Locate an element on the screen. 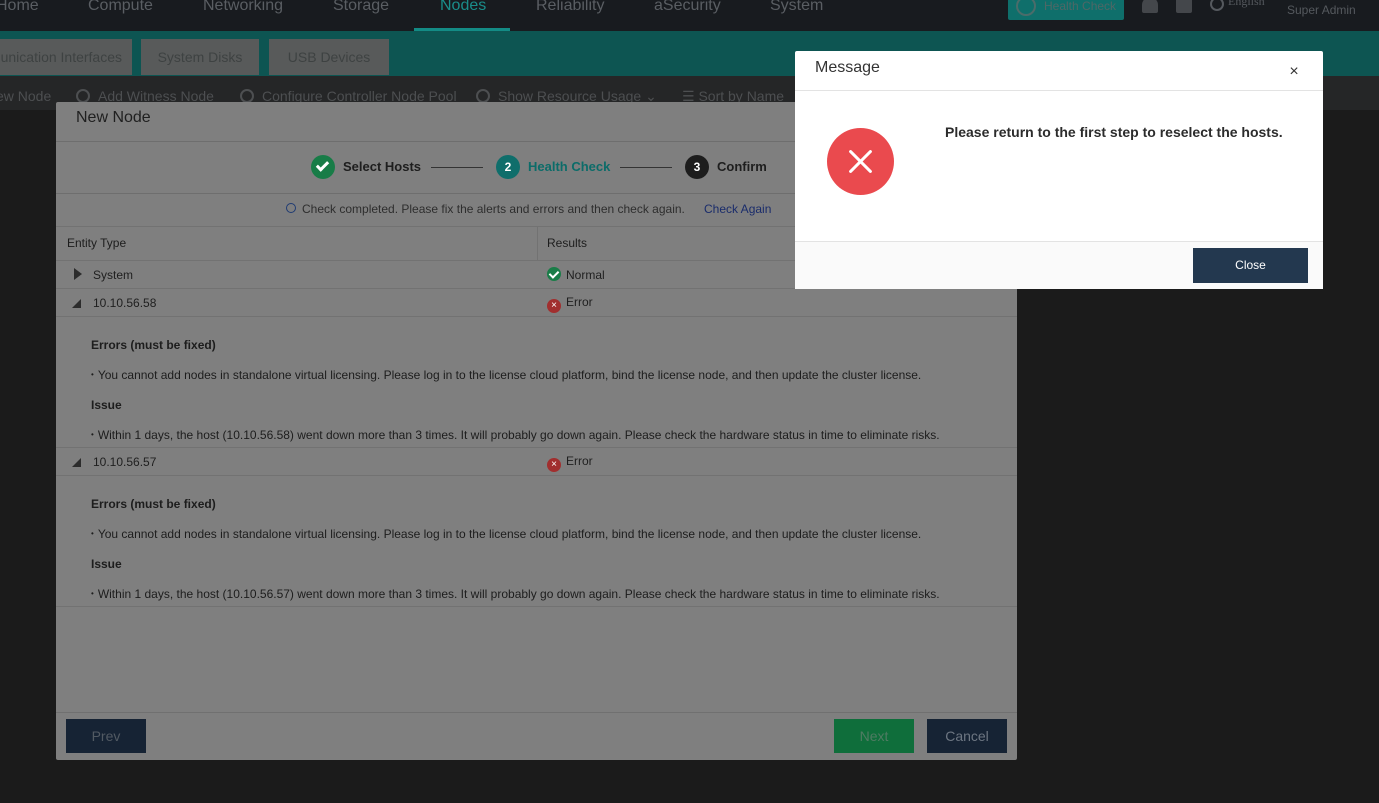 This screenshot has width=1379, height=803. step-confirm: 3 Confirm is located at coordinates (726, 167).